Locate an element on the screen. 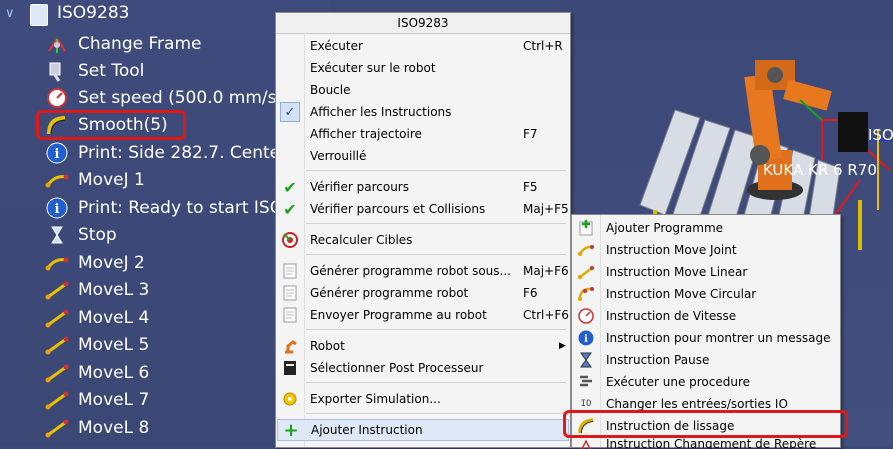 Image resolution: width=893 pixels, height=449 pixels. tree-item-movel-6: MoveL 6 is located at coordinates (96, 373).